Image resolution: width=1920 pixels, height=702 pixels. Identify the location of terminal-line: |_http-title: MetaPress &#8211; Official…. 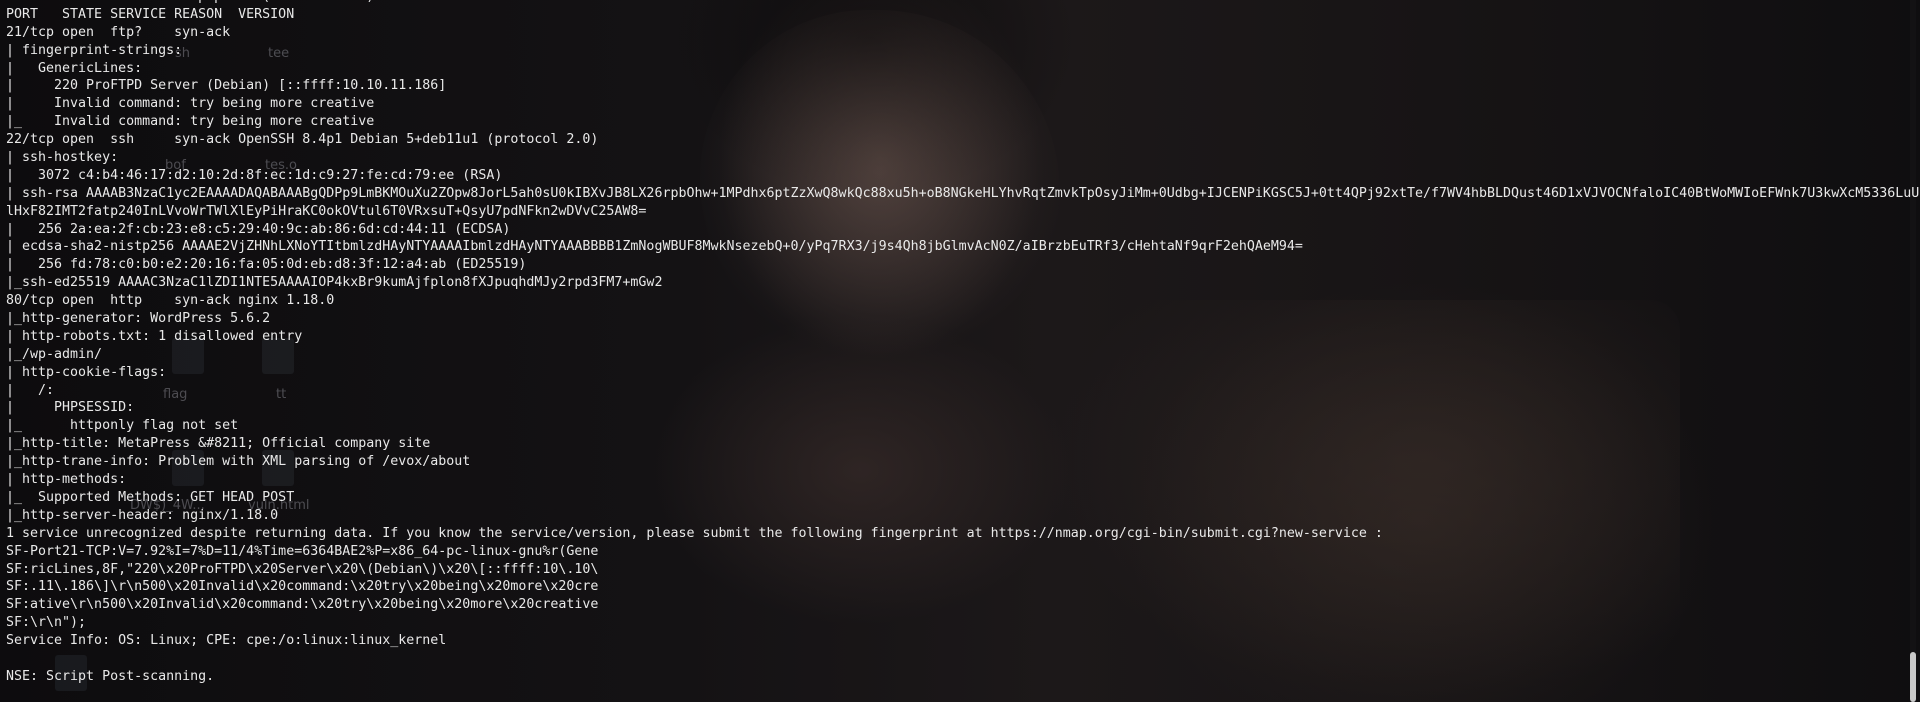
(218, 444).